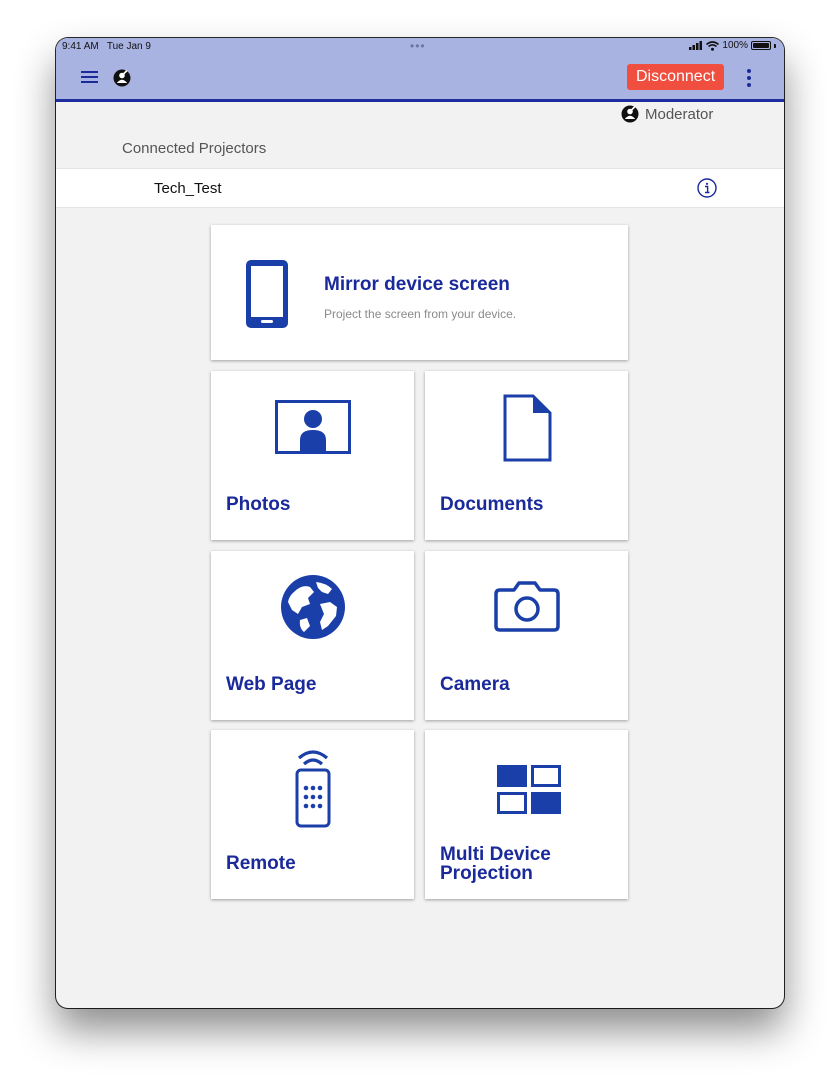 The height and width of the screenshot is (1082, 840). I want to click on phone-icon, so click(267, 294).